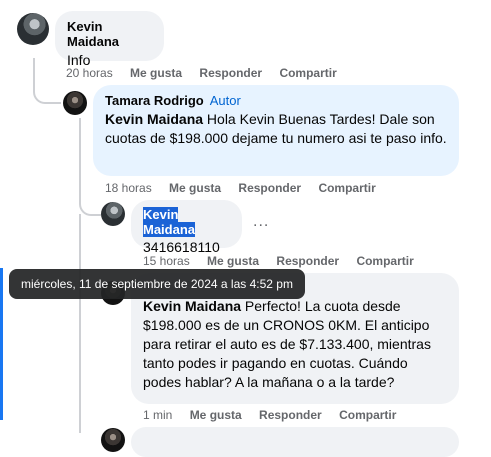 The image size is (491, 457). What do you see at coordinates (166, 261) in the screenshot?
I see `comment-time: 15 horas` at bounding box center [166, 261].